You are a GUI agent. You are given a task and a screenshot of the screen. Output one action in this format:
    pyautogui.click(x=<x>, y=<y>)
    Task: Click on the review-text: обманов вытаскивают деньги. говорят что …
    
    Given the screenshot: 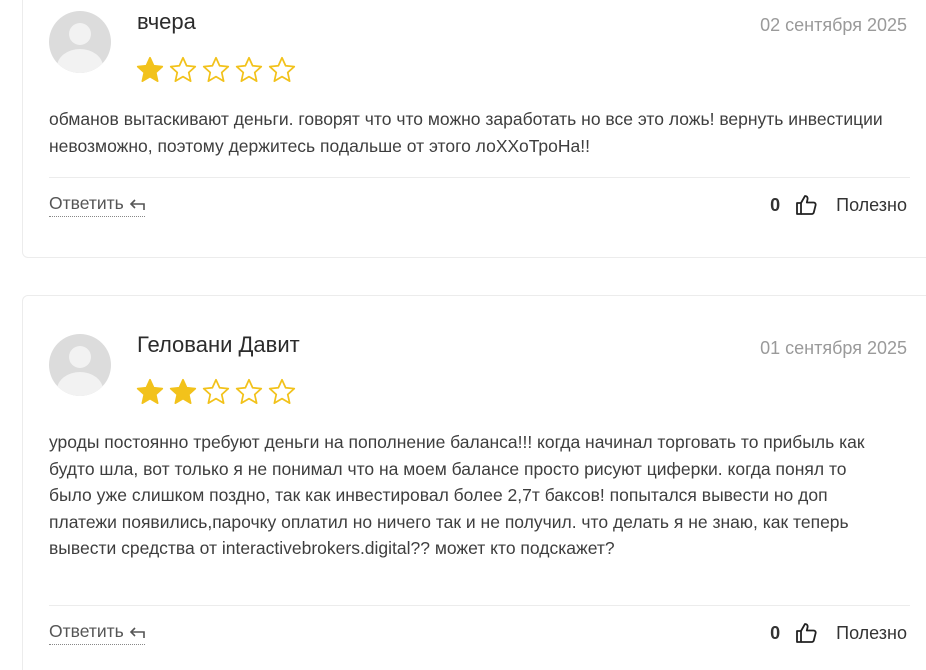 What is the action you would take?
    pyautogui.click(x=466, y=132)
    